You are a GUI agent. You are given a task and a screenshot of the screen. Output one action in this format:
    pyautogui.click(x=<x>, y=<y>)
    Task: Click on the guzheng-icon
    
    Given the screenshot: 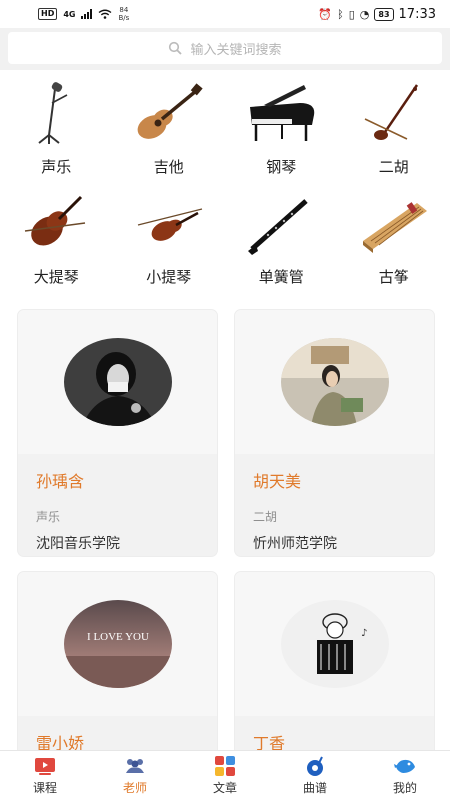 What is the action you would take?
    pyautogui.click(x=394, y=227)
    